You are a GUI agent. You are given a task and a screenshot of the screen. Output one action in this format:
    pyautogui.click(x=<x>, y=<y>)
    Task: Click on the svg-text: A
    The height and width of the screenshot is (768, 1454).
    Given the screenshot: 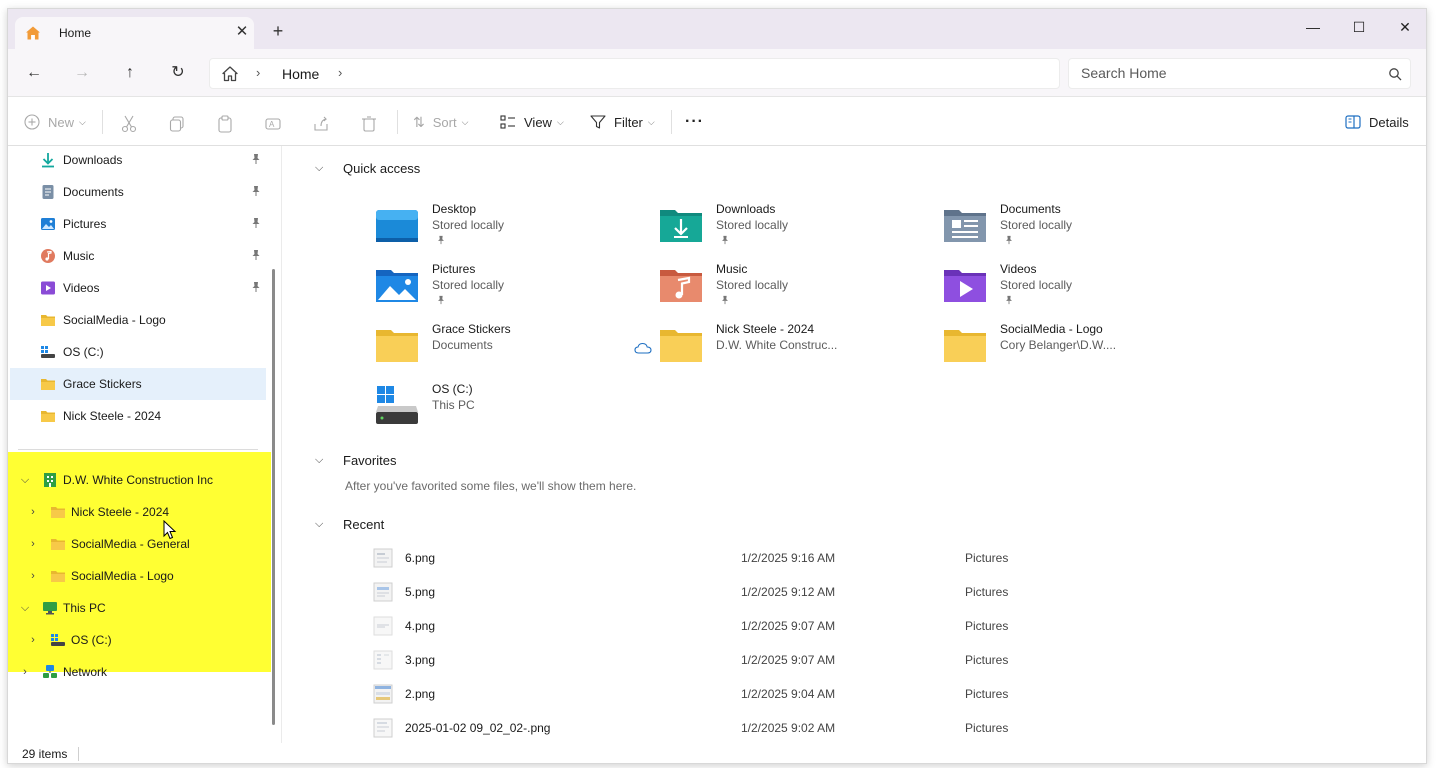 What is the action you would take?
    pyautogui.click(x=272, y=124)
    